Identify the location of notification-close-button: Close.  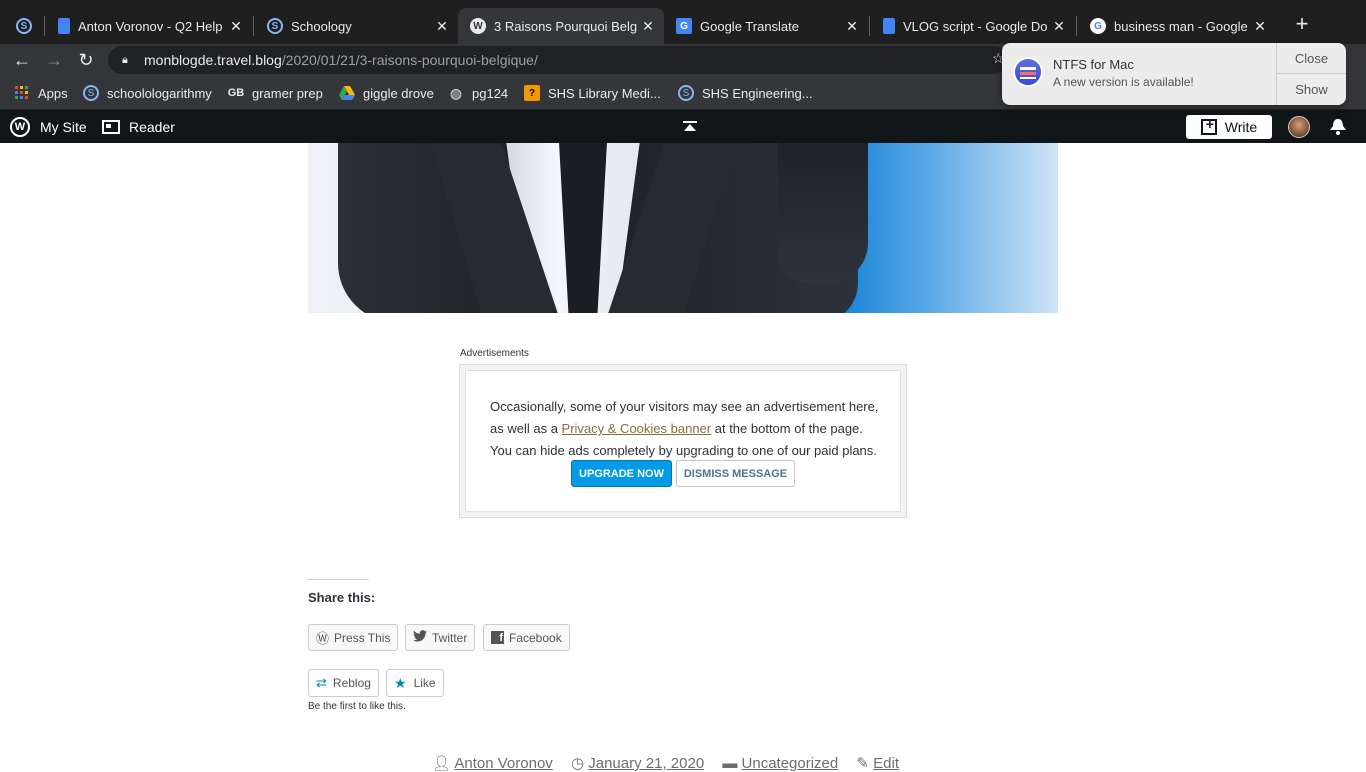
(1311, 58).